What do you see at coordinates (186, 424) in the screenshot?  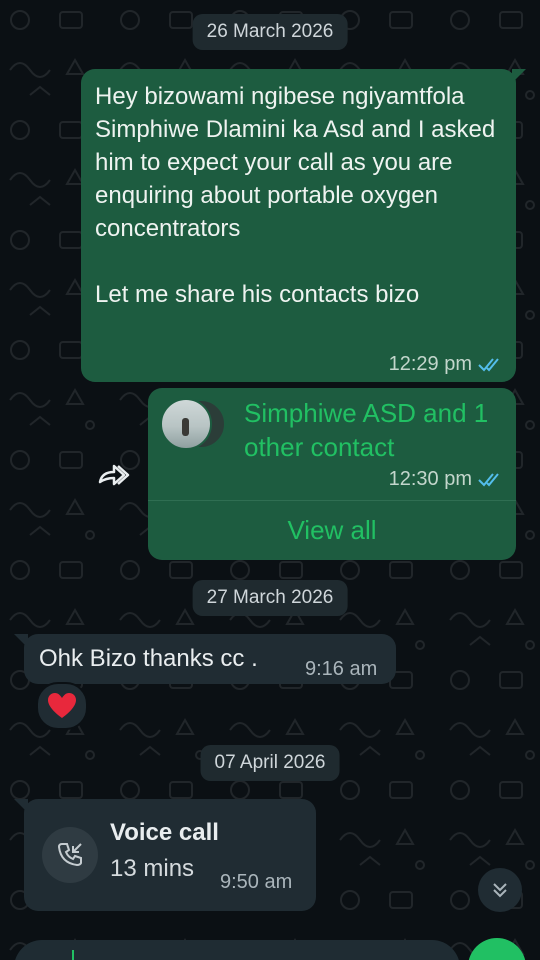 I see `avatar` at bounding box center [186, 424].